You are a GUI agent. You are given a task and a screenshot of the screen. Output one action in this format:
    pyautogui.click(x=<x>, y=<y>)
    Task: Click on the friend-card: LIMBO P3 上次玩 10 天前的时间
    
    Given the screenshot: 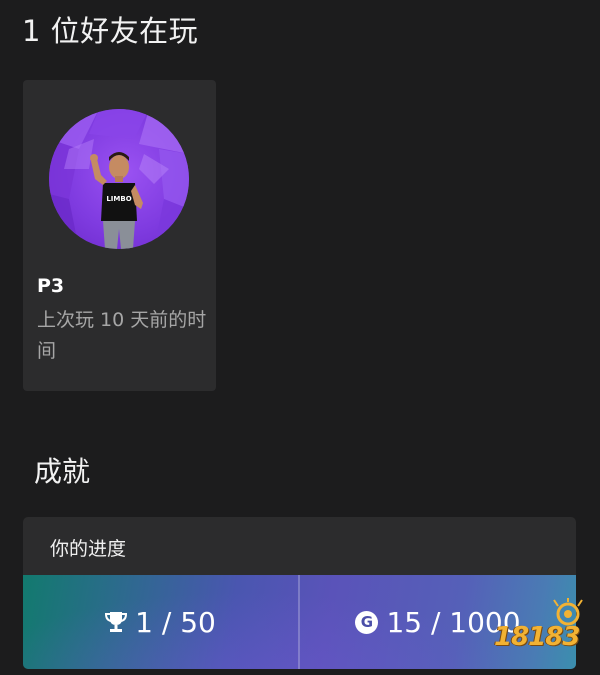 What is the action you would take?
    pyautogui.click(x=119, y=235)
    